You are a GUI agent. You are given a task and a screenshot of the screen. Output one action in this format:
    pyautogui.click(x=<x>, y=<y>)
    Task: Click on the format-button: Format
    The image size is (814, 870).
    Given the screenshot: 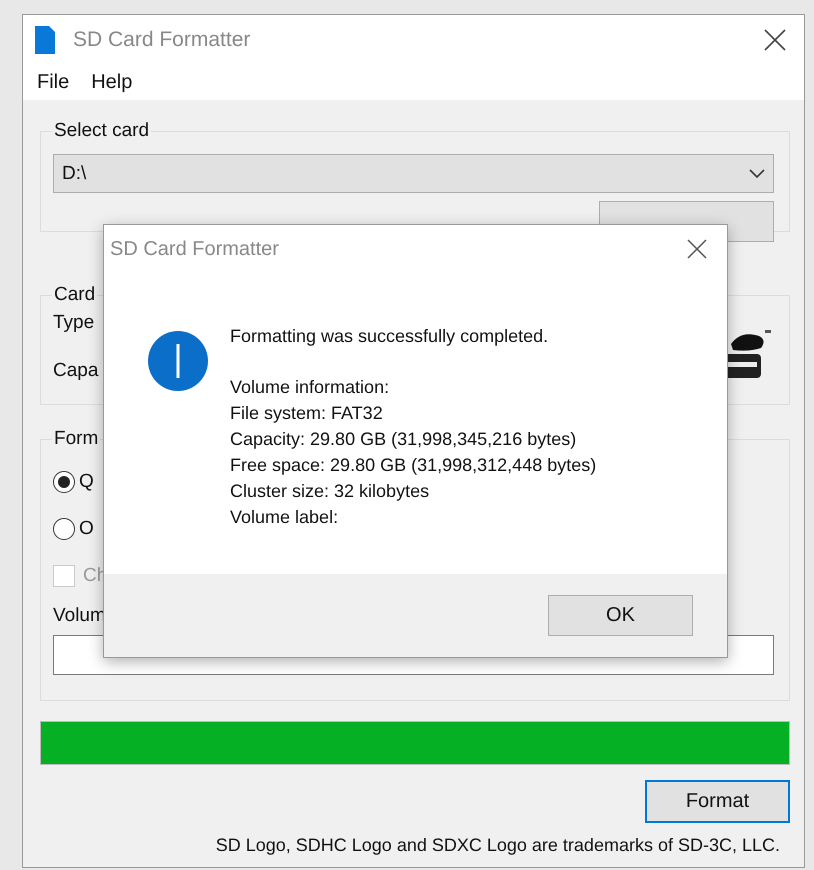 What is the action you would take?
    pyautogui.click(x=717, y=801)
    